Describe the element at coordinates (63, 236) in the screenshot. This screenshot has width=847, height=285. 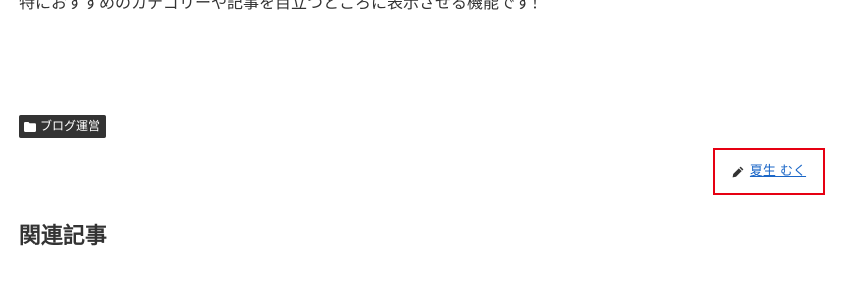
I see `related-posts-heading: 関連記事` at that location.